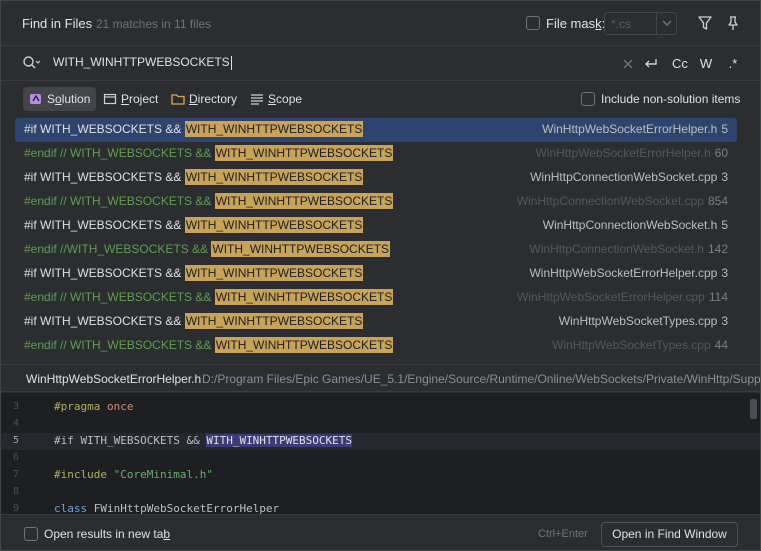 The width and height of the screenshot is (761, 551). Describe the element at coordinates (15, 440) in the screenshot. I see `preview-line-number: 5` at that location.